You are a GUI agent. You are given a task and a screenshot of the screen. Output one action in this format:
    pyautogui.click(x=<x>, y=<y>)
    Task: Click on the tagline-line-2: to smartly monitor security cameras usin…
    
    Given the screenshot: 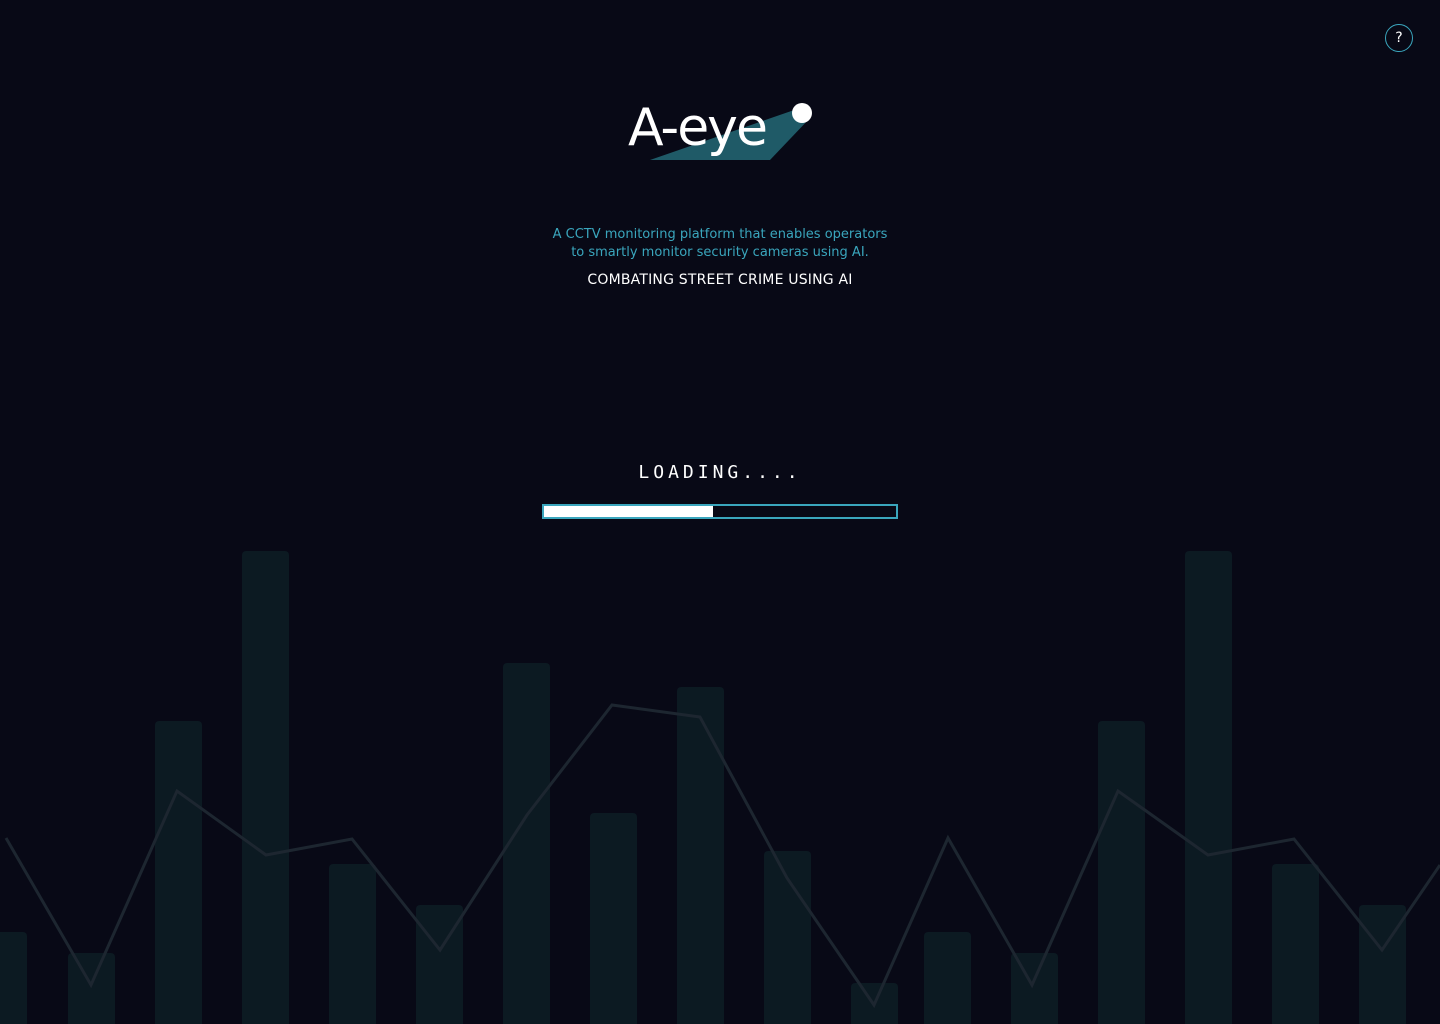 What is the action you would take?
    pyautogui.click(x=720, y=252)
    